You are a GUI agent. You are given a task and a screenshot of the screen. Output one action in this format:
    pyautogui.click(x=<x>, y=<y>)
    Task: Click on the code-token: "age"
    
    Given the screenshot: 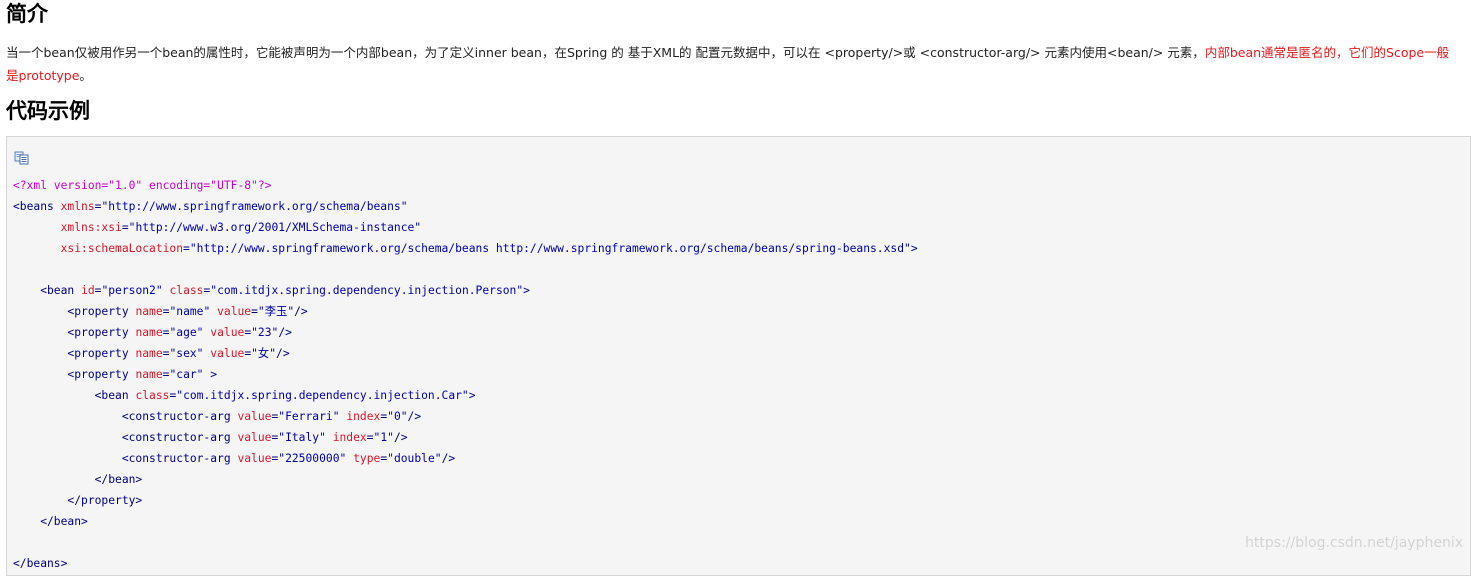 What is the action you would take?
    pyautogui.click(x=186, y=332)
    